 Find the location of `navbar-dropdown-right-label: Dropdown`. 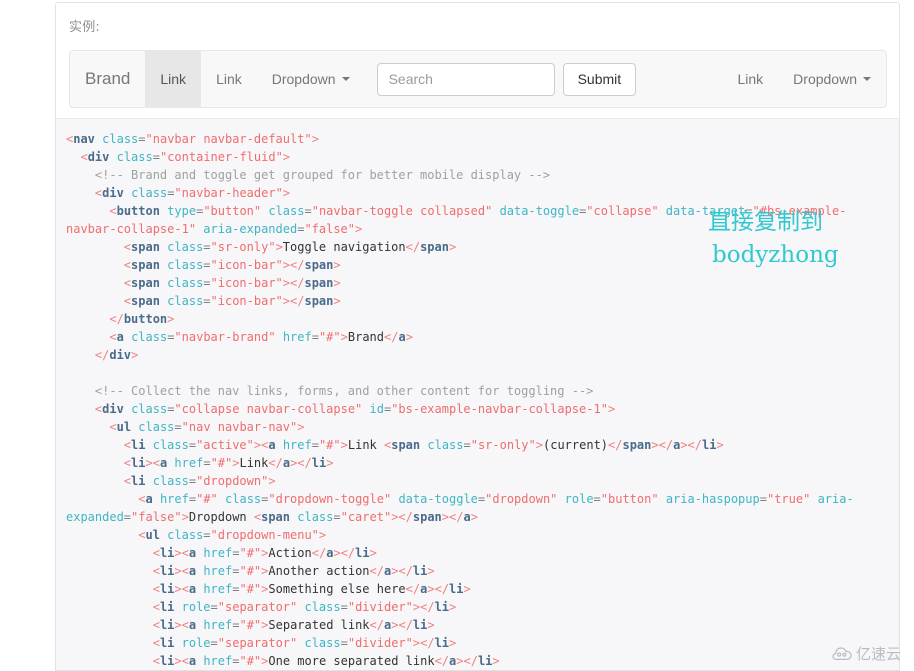

navbar-dropdown-right-label: Dropdown is located at coordinates (825, 79).